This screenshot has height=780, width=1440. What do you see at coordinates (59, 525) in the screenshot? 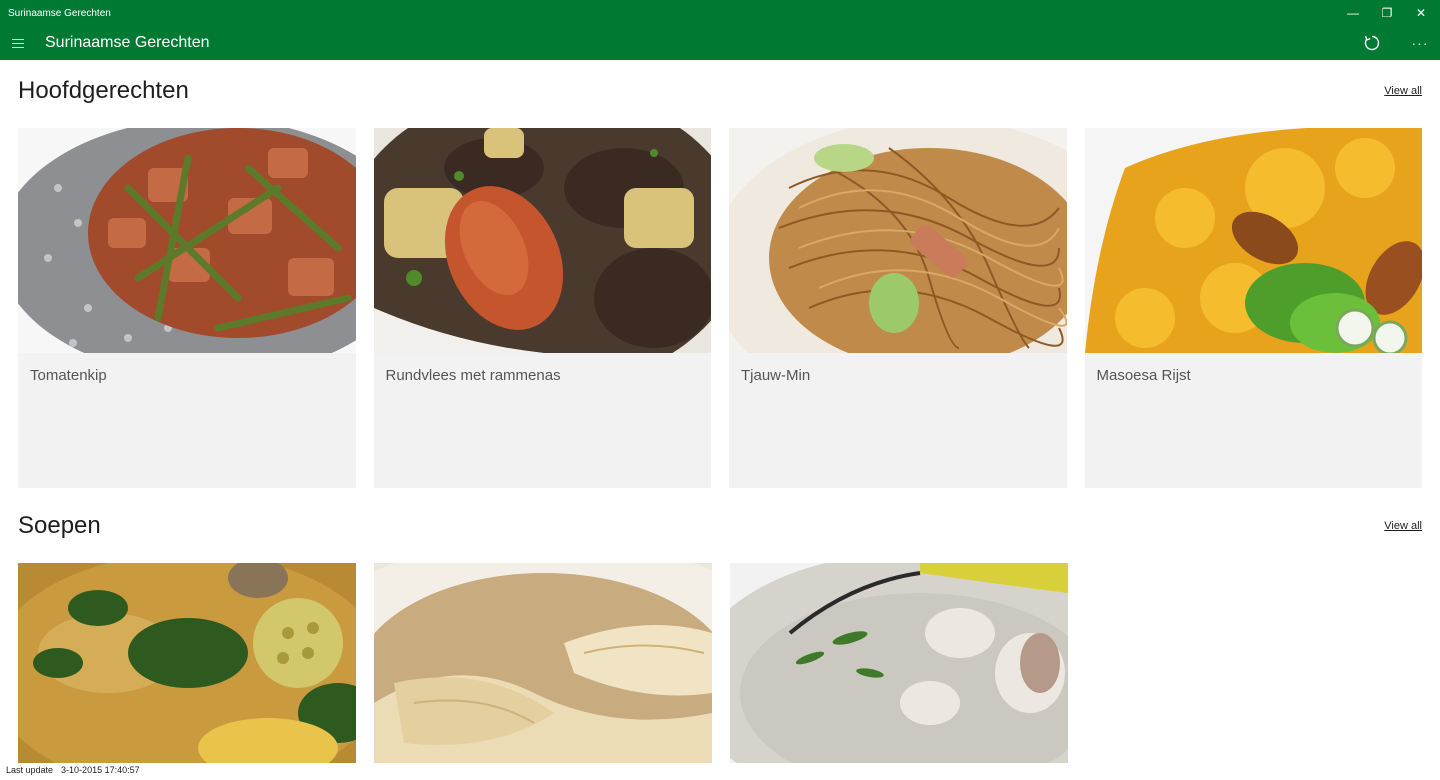
I see `section-title: Soepen` at bounding box center [59, 525].